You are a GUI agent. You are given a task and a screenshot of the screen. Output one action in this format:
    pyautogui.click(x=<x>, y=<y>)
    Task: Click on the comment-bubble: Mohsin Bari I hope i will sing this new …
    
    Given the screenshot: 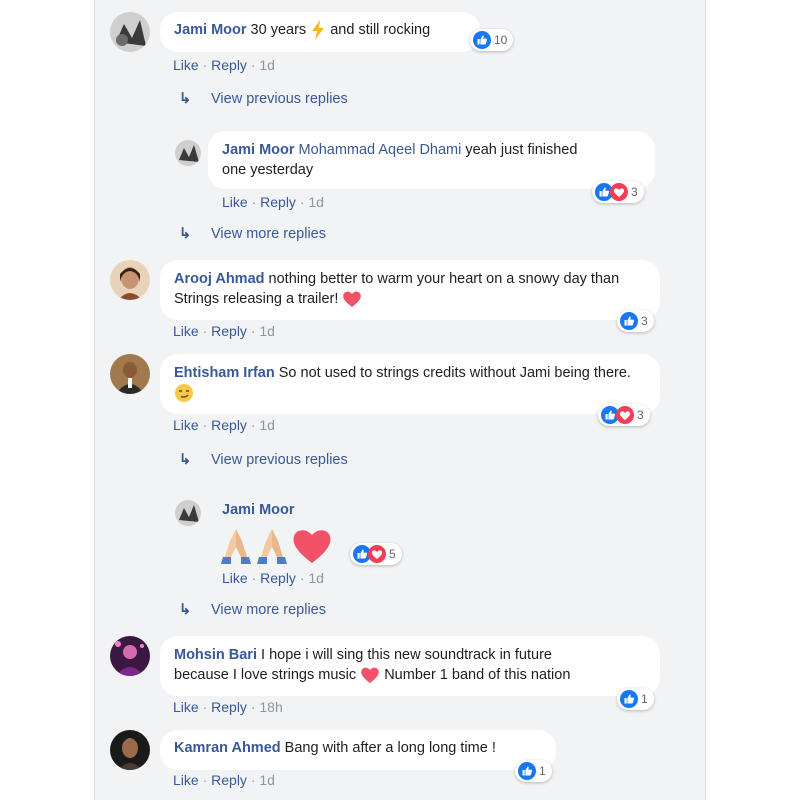 What is the action you would take?
    pyautogui.click(x=410, y=666)
    